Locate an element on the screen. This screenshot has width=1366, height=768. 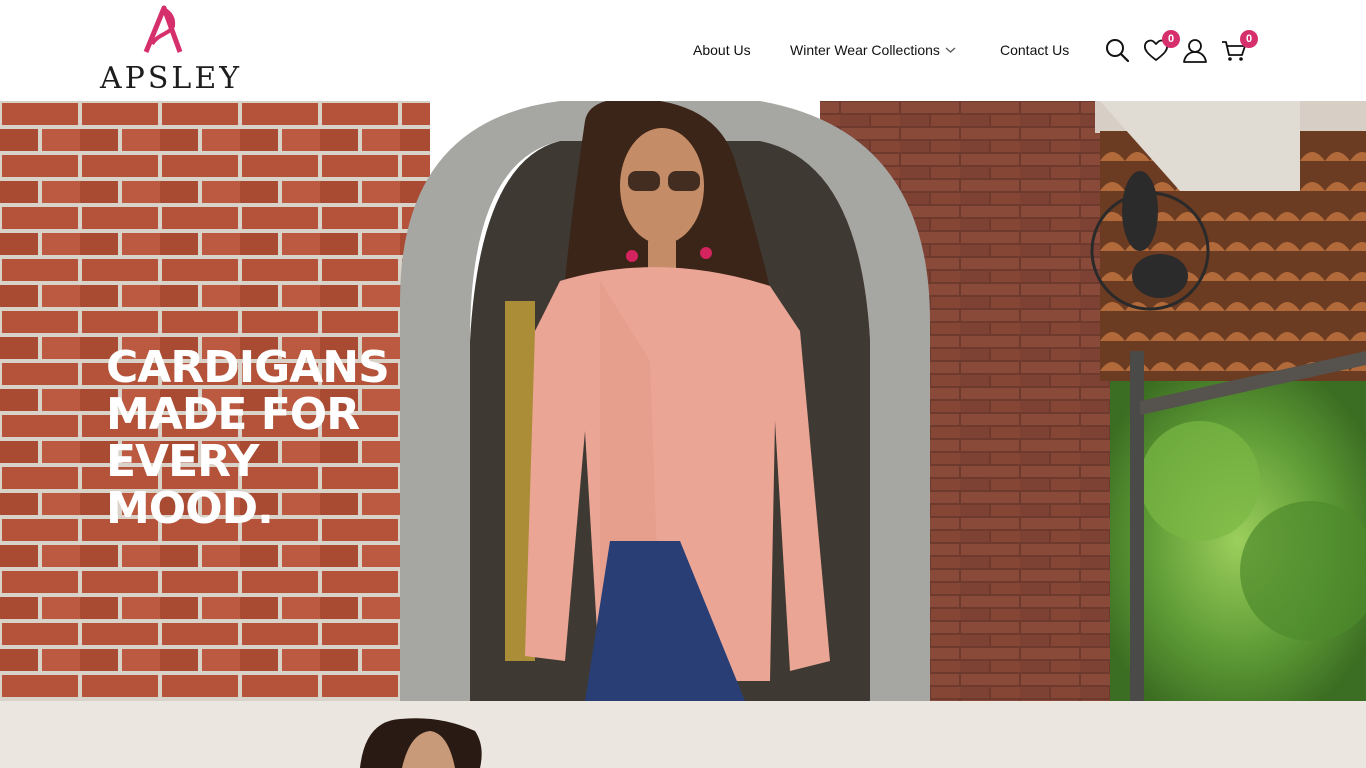
brand-logo: APSLEY is located at coordinates (167, 51).